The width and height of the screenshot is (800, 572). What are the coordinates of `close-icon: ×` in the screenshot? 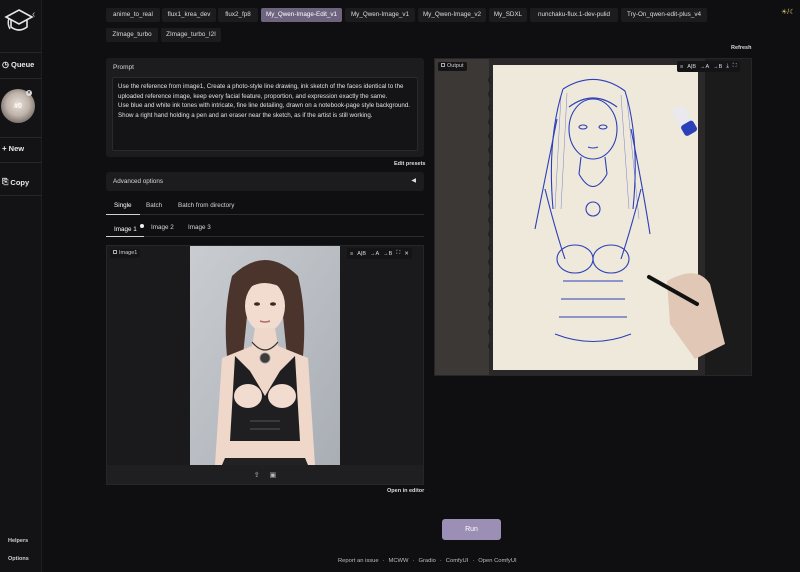 It's located at (29, 93).